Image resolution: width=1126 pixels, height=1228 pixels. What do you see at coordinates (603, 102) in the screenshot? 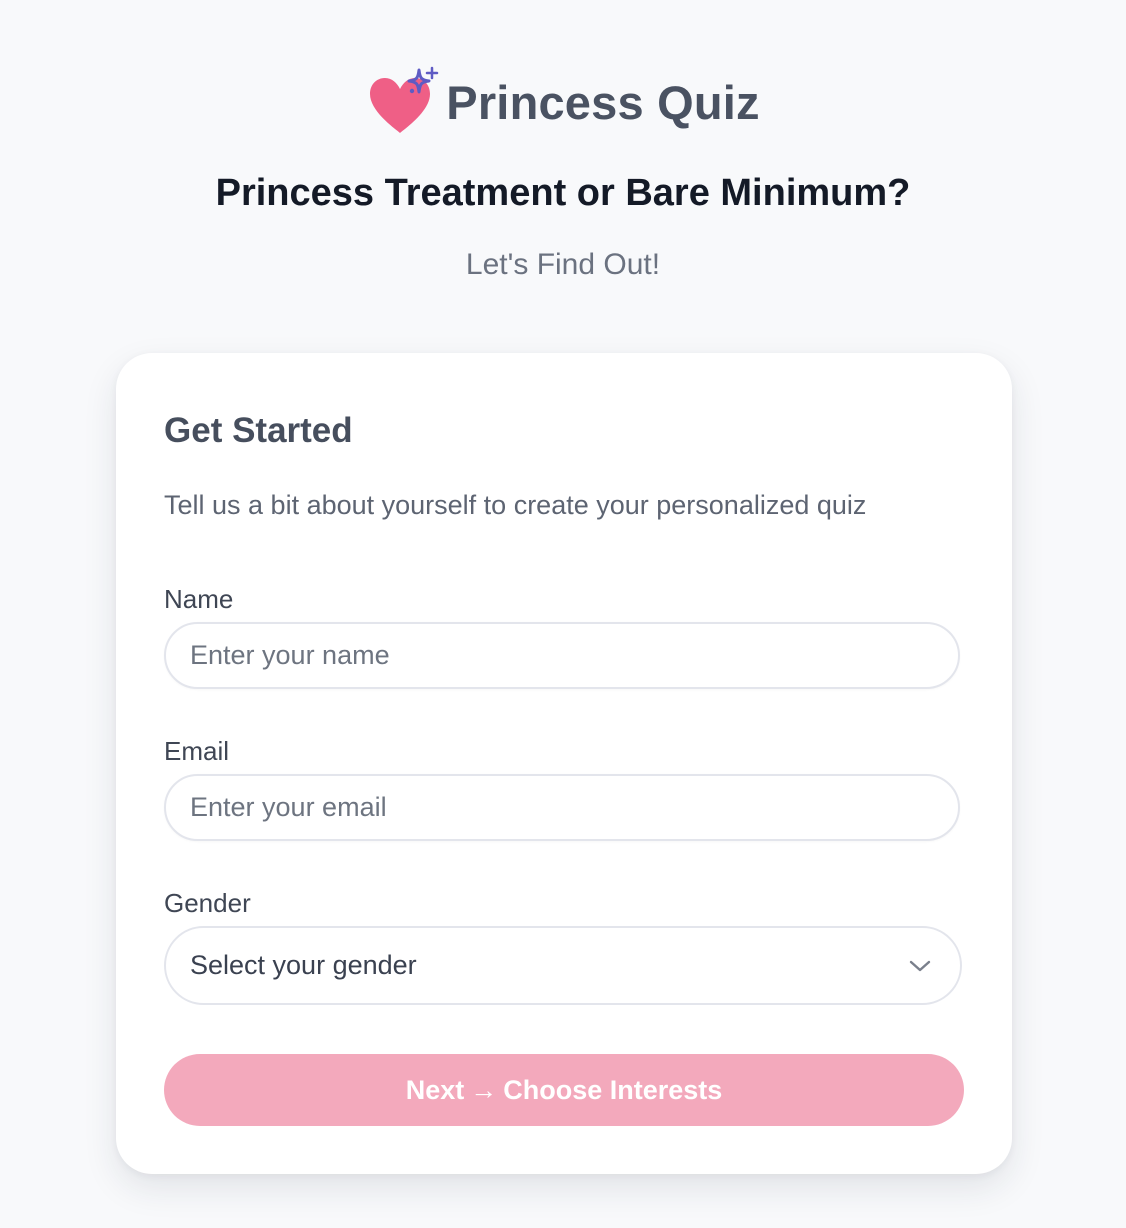
I see `brand-title: Princess Quiz` at bounding box center [603, 102].